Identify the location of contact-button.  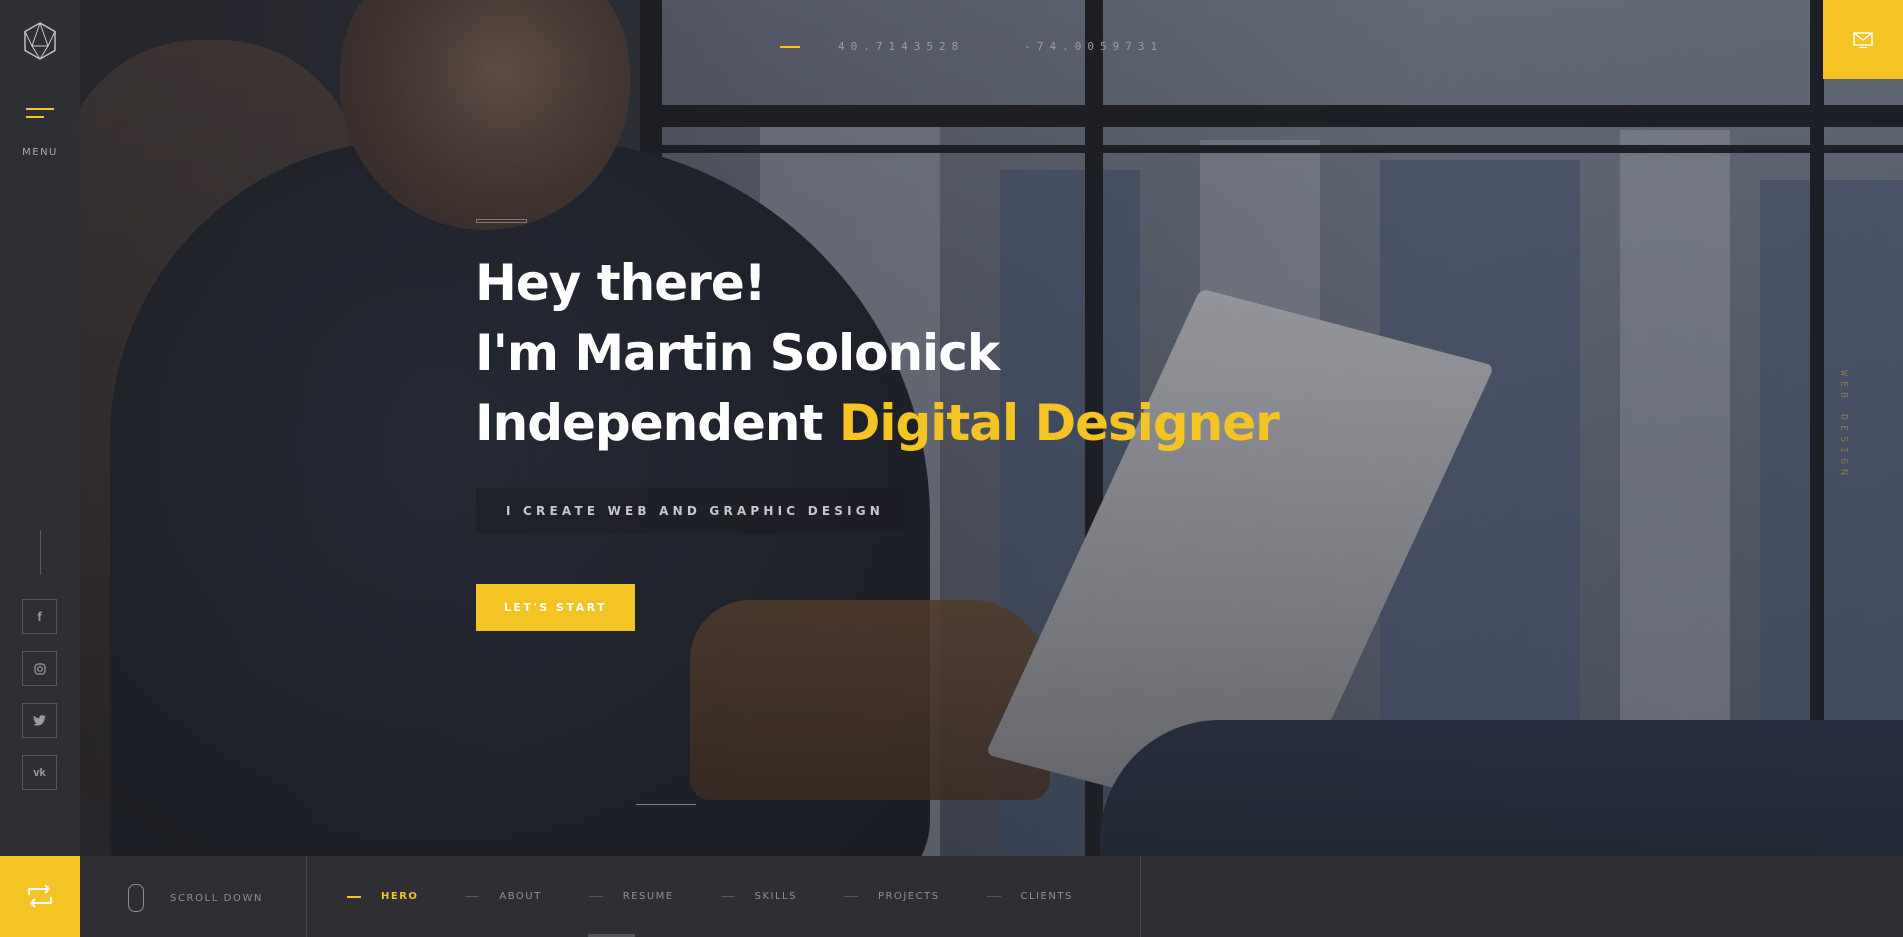
(1863, 39).